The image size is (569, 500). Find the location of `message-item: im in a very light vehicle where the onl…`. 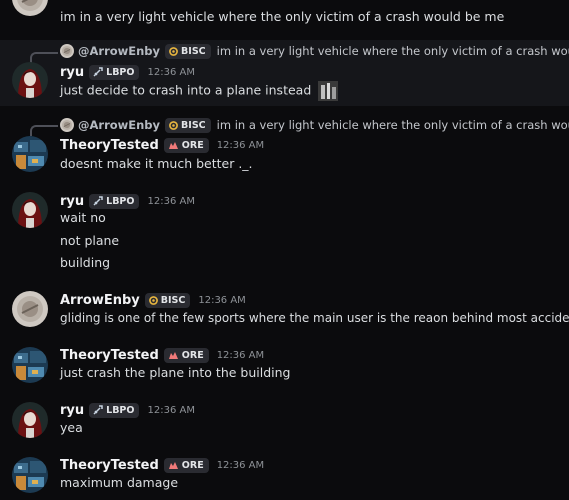

message-item: im in a very light vehicle where the onl… is located at coordinates (284, 17).